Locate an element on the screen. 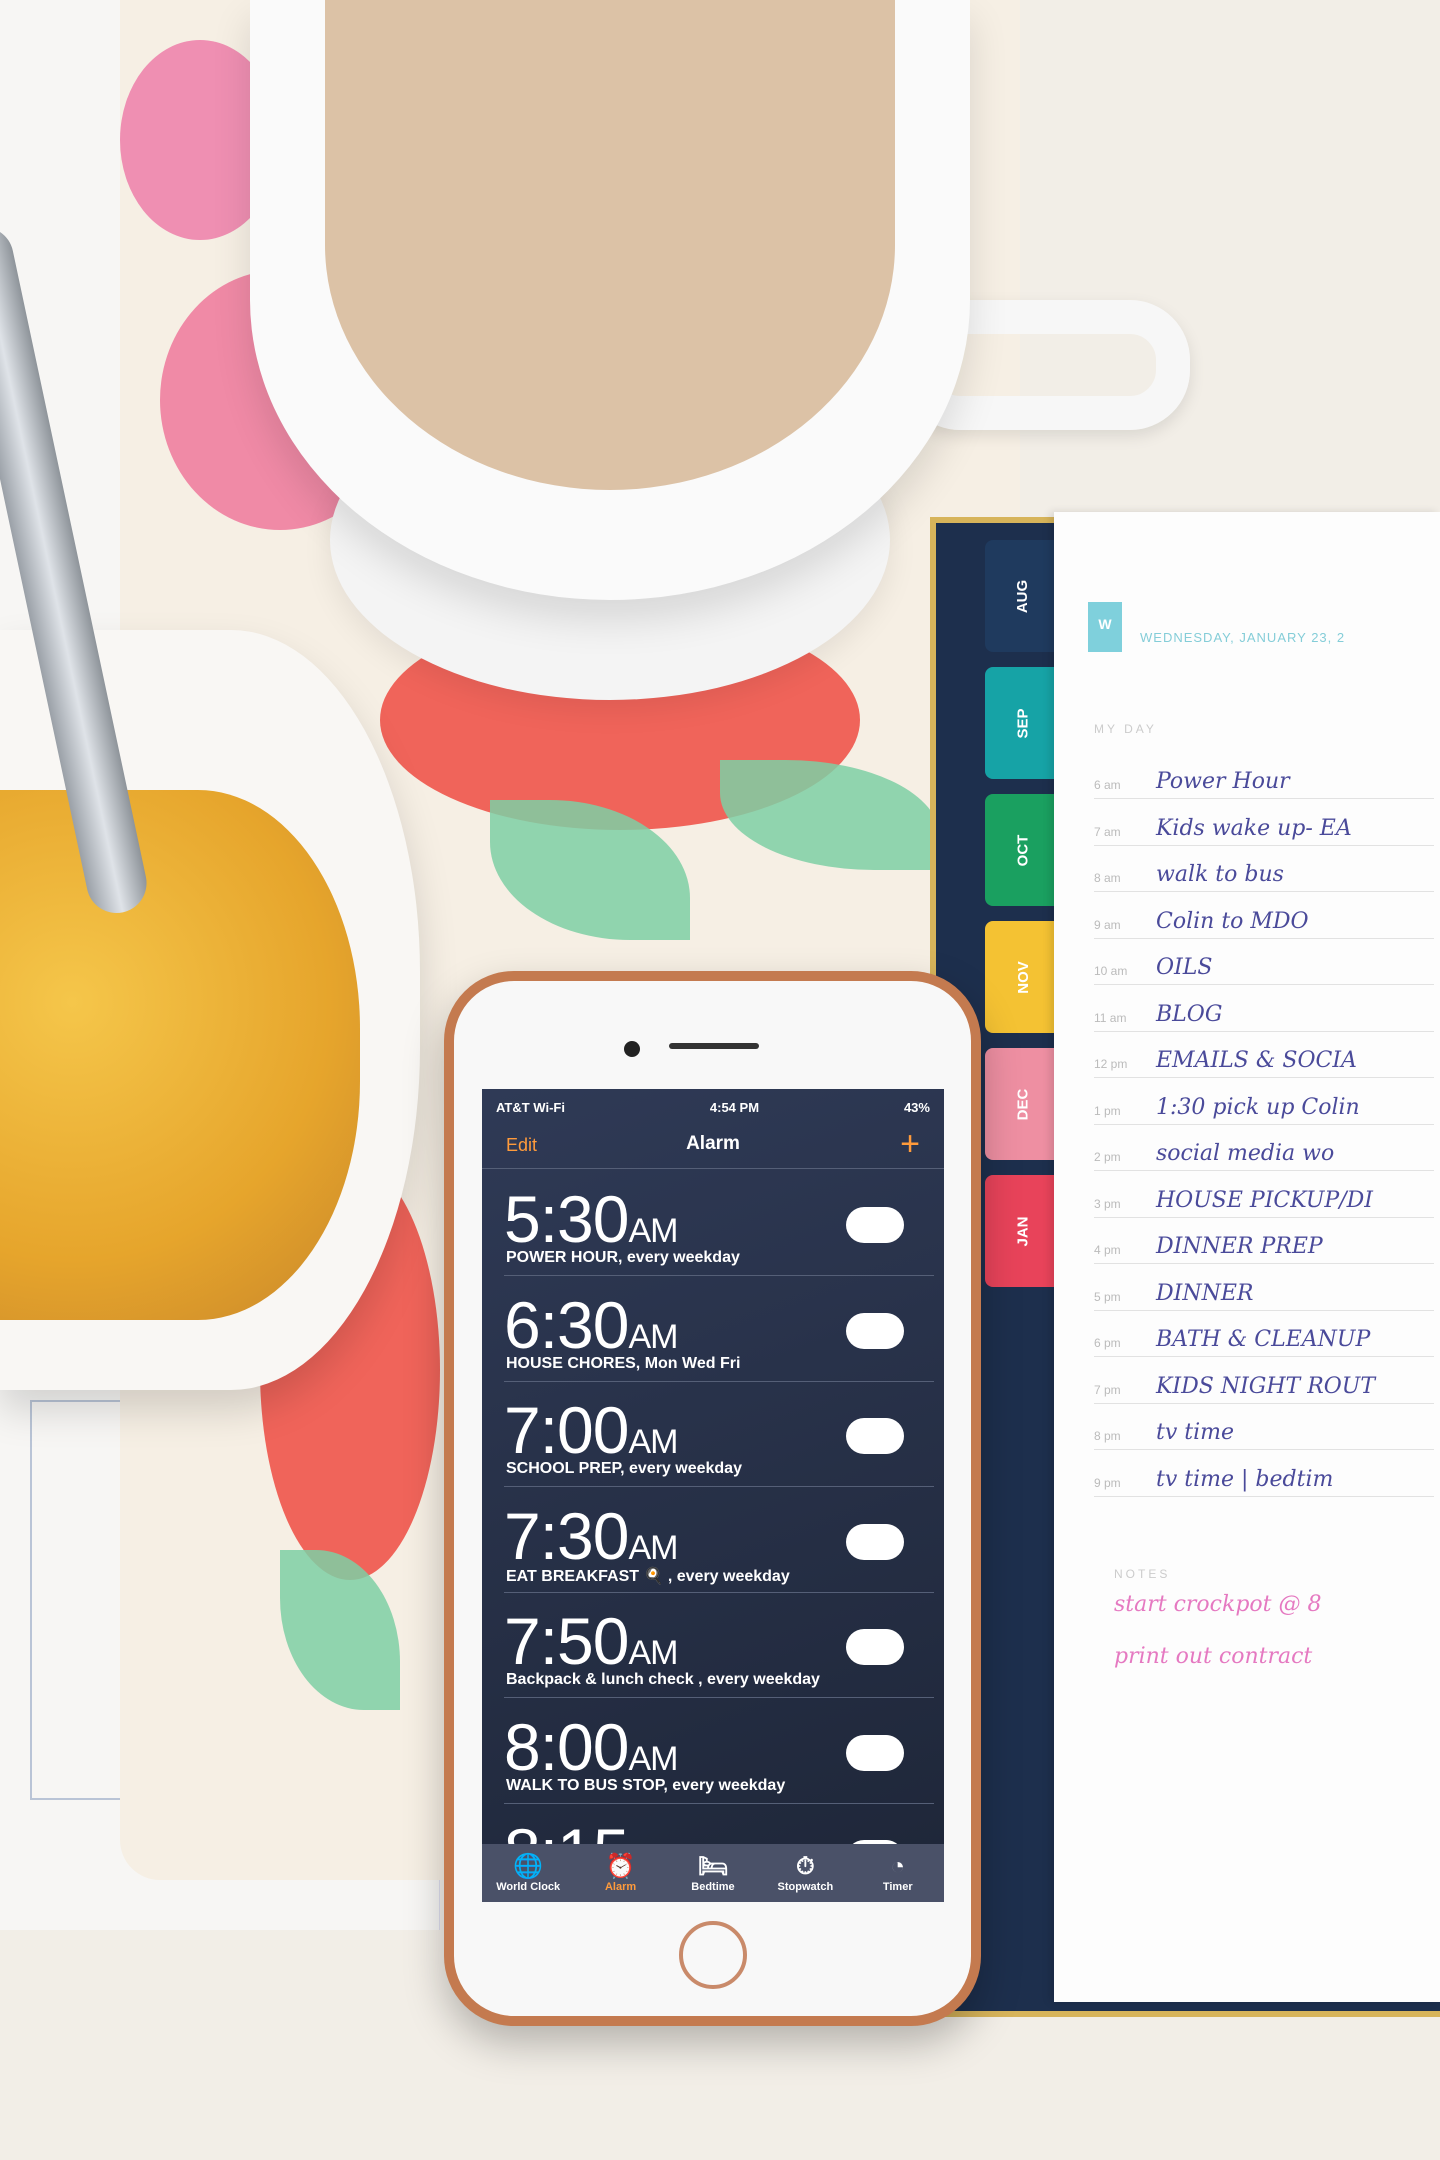  tab-dec: DEC is located at coordinates (1023, 1104).